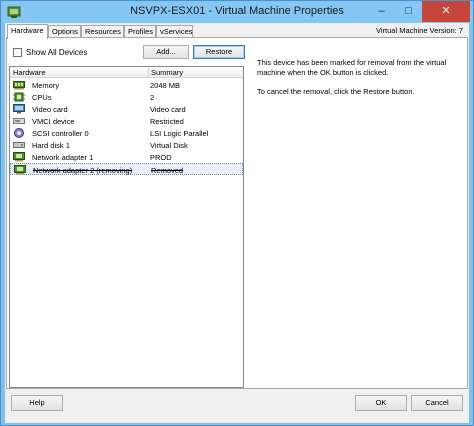 The image size is (474, 426). What do you see at coordinates (37, 403) in the screenshot?
I see `help-button: Help` at bounding box center [37, 403].